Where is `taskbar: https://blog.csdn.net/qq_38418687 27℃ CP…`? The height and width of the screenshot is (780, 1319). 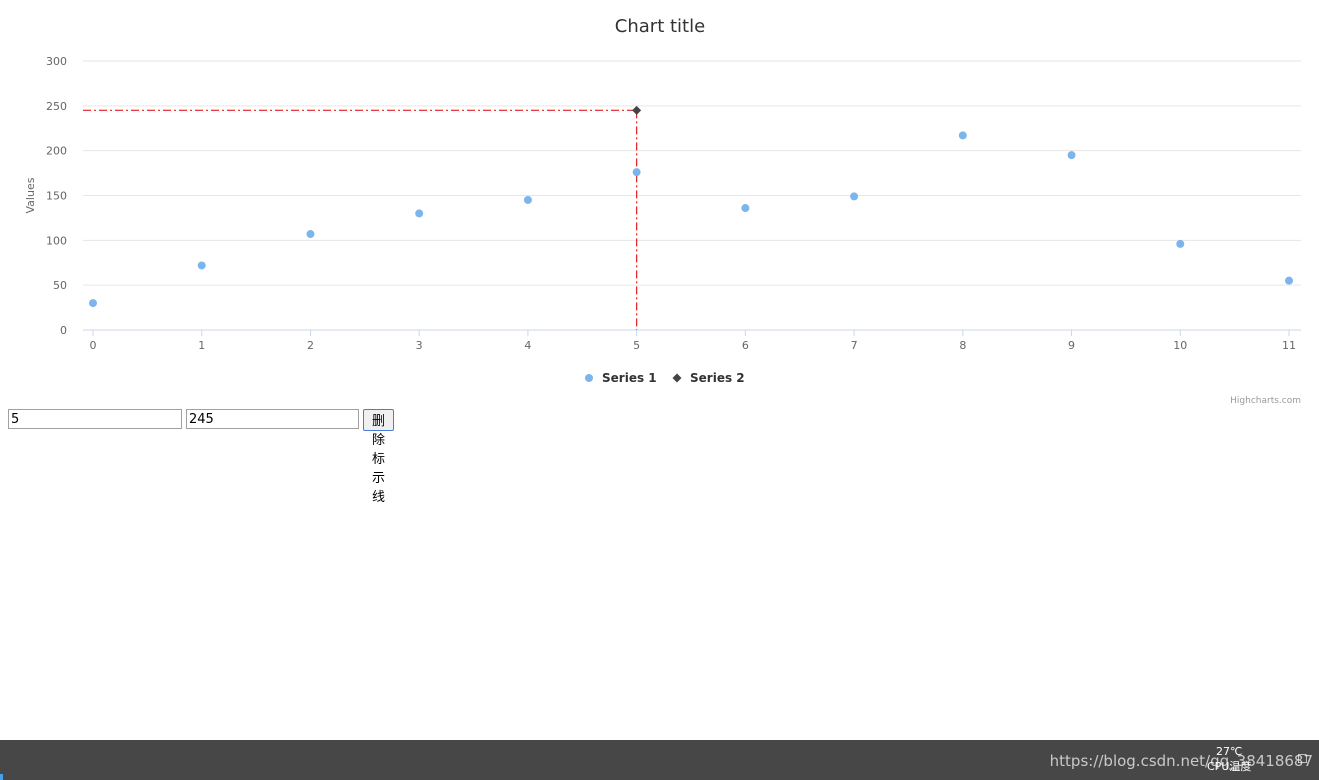
taskbar: https://blog.csdn.net/qq_38418687 27℃ CP… is located at coordinates (659, 760).